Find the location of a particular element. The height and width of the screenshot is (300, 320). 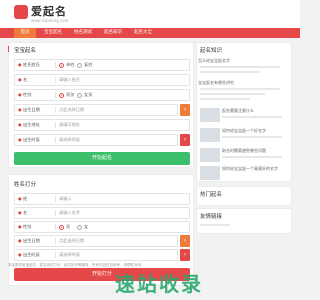

test-birth-date-field: ● 出生日期 点此选择日期 is located at coordinates (96, 241).